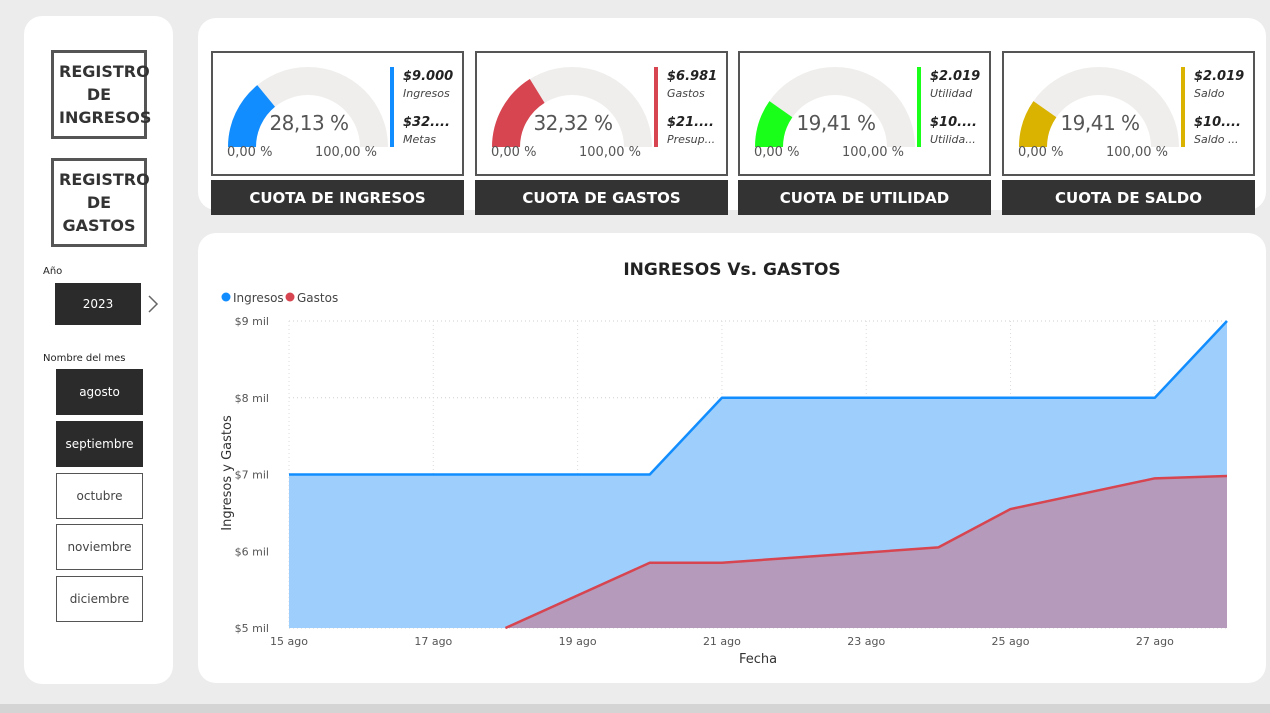 The width and height of the screenshot is (1270, 713). I want to click on kpi-title: CUOTA DE INGRESOS, so click(337, 197).